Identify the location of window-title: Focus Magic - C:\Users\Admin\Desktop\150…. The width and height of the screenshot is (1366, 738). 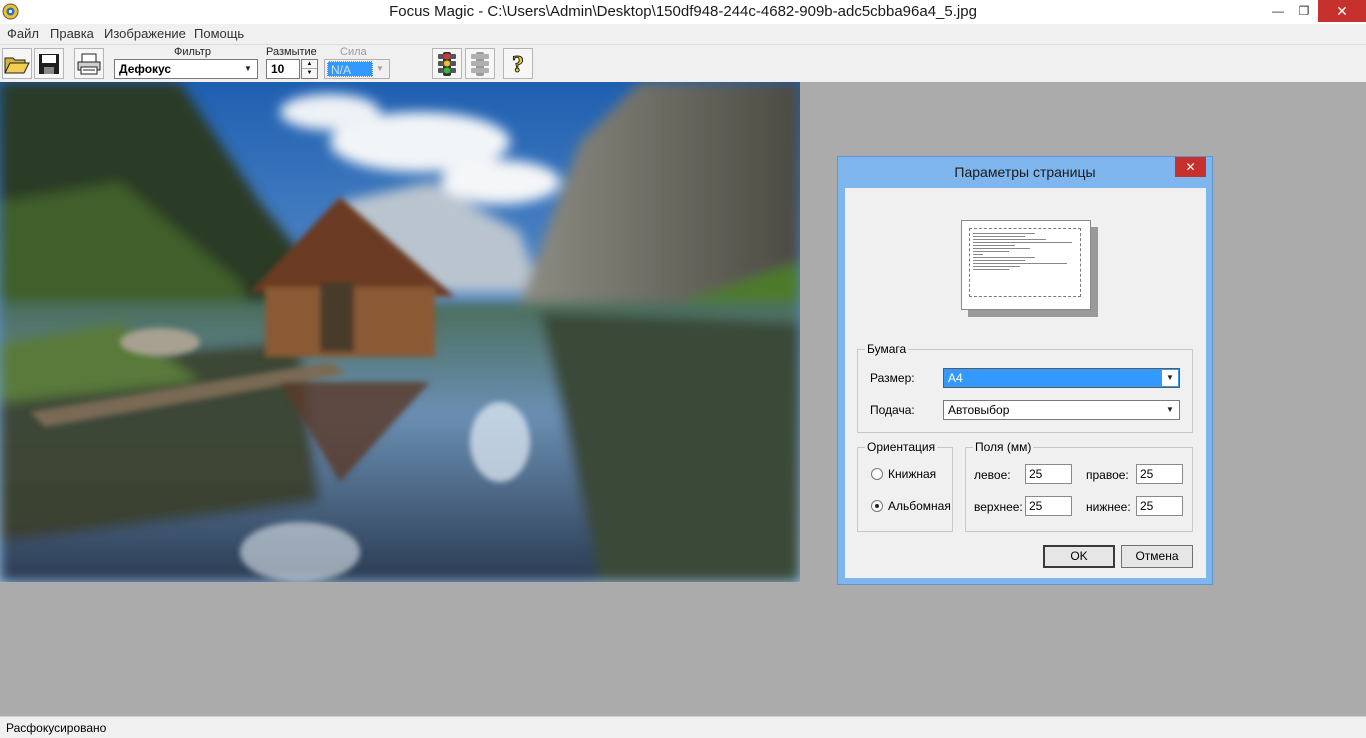
(683, 11).